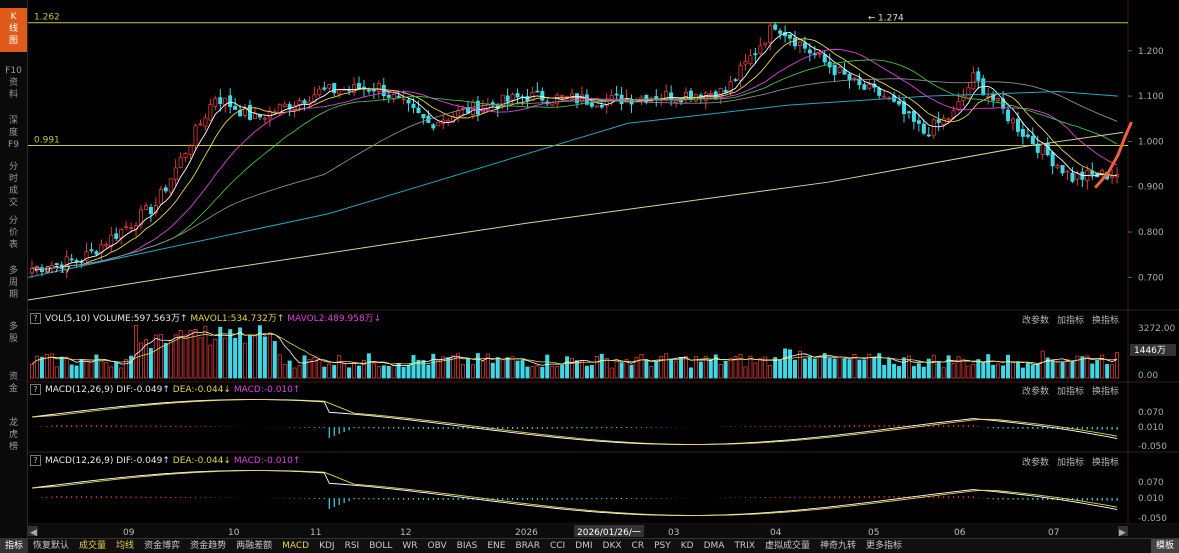 Image resolution: width=1179 pixels, height=553 pixels. I want to click on tab-14: ENE, so click(496, 546).